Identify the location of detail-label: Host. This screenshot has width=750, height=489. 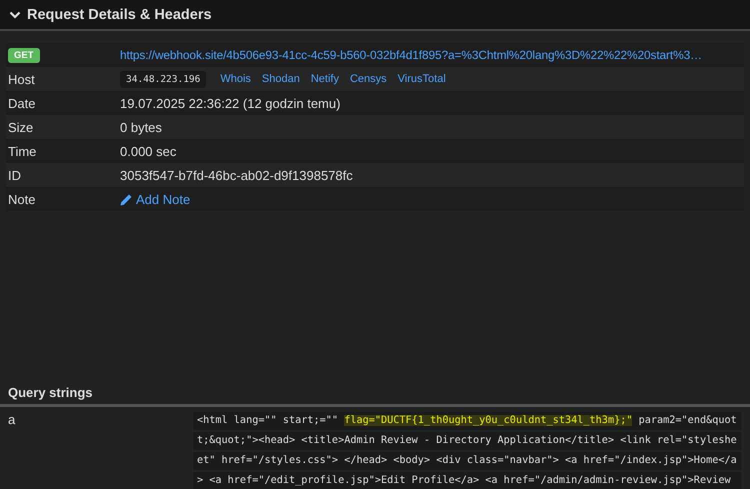
(21, 79).